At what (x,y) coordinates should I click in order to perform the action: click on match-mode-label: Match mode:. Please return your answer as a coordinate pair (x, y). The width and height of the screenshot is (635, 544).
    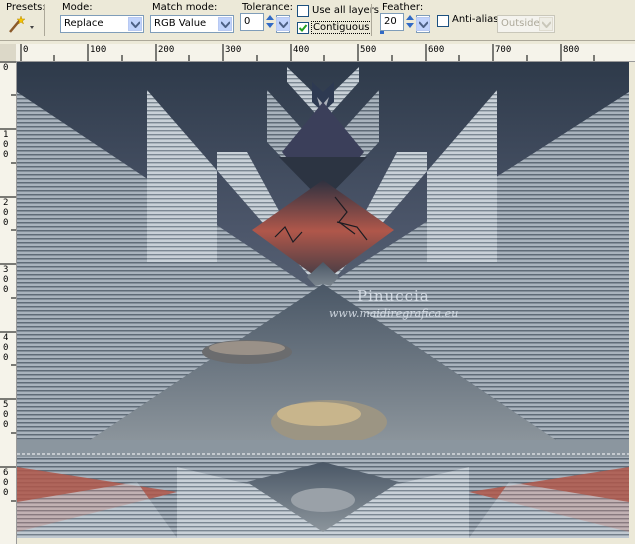
    Looking at the image, I should click on (185, 7).